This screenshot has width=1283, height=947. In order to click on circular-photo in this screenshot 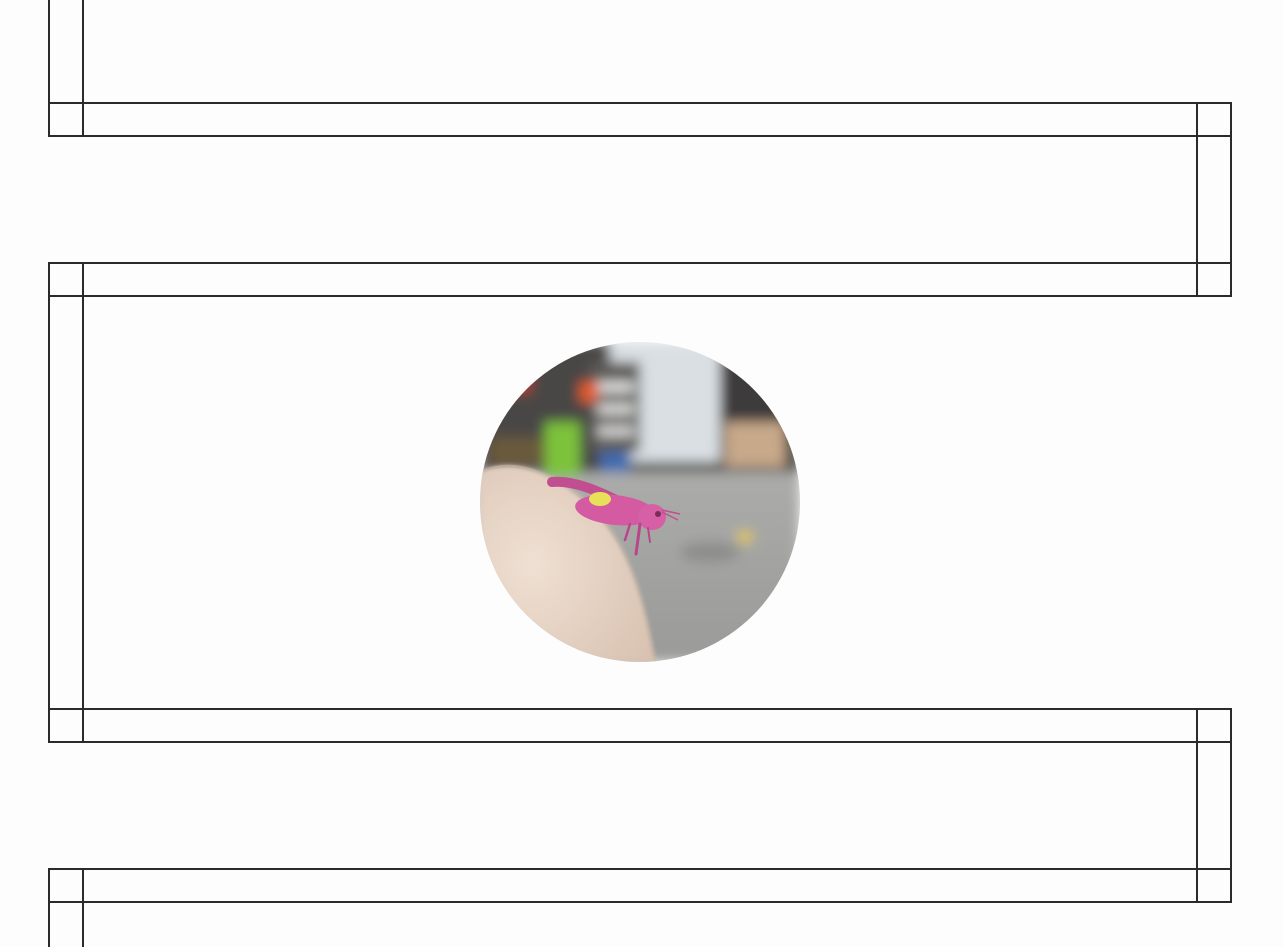, I will do `click(640, 502)`.